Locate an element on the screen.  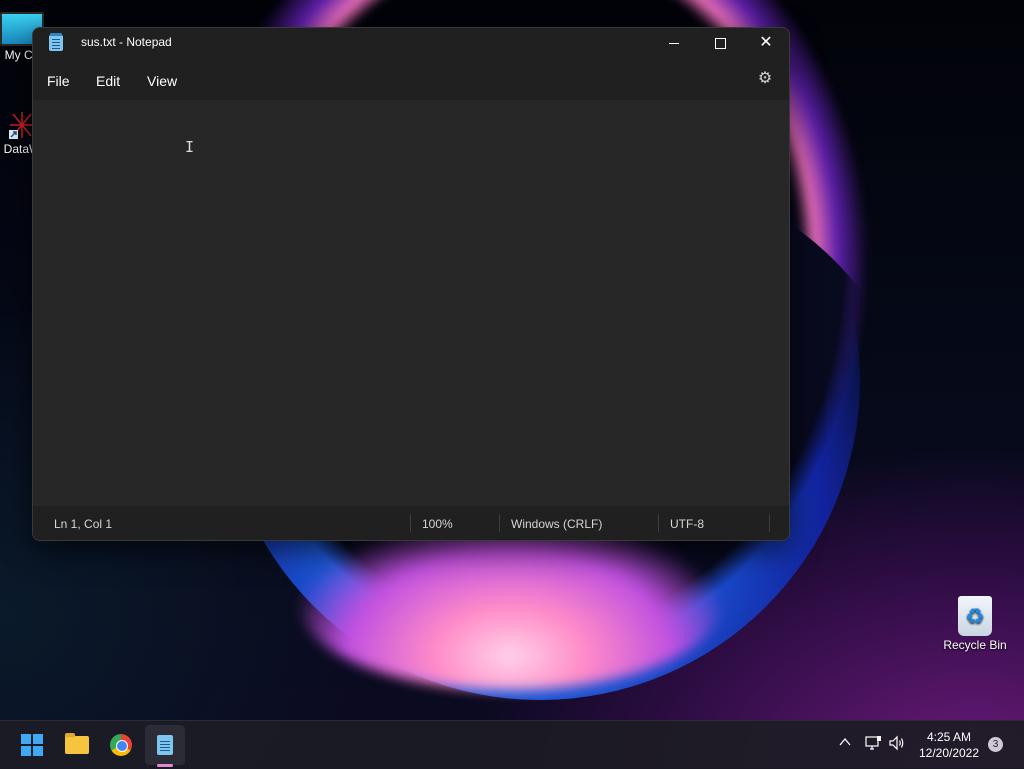
taskbar-file-explorer is located at coordinates (77, 745).